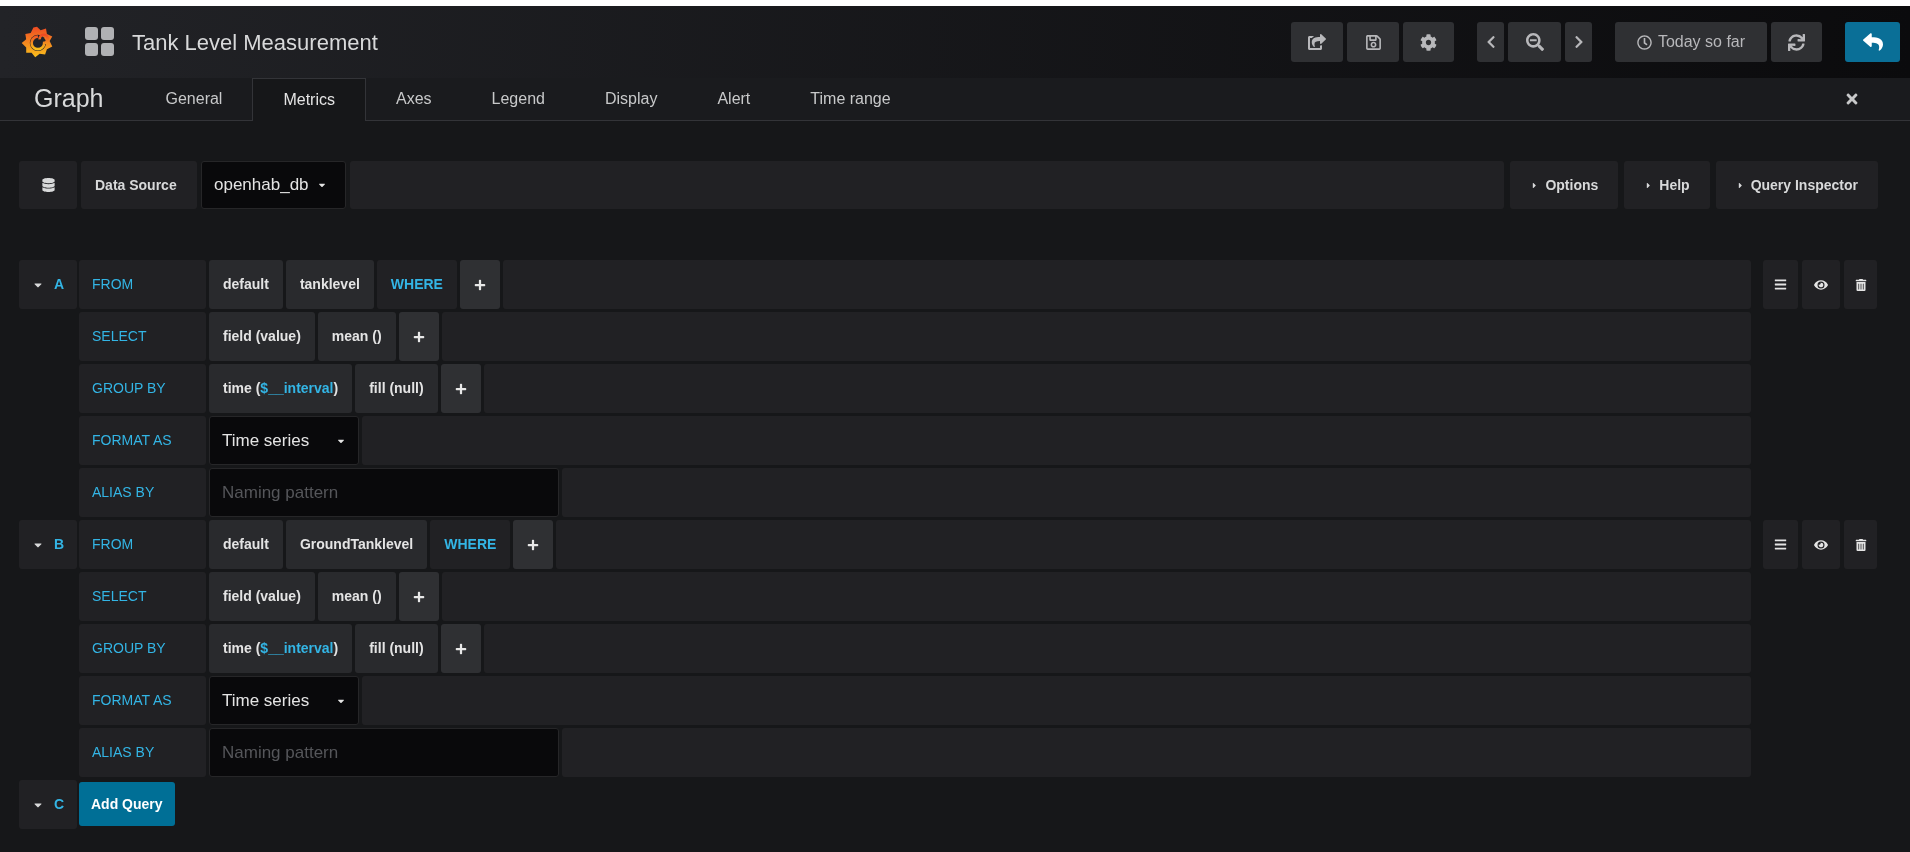 The height and width of the screenshot is (852, 1910). I want to click on editor-tab: Axes, so click(413, 98).